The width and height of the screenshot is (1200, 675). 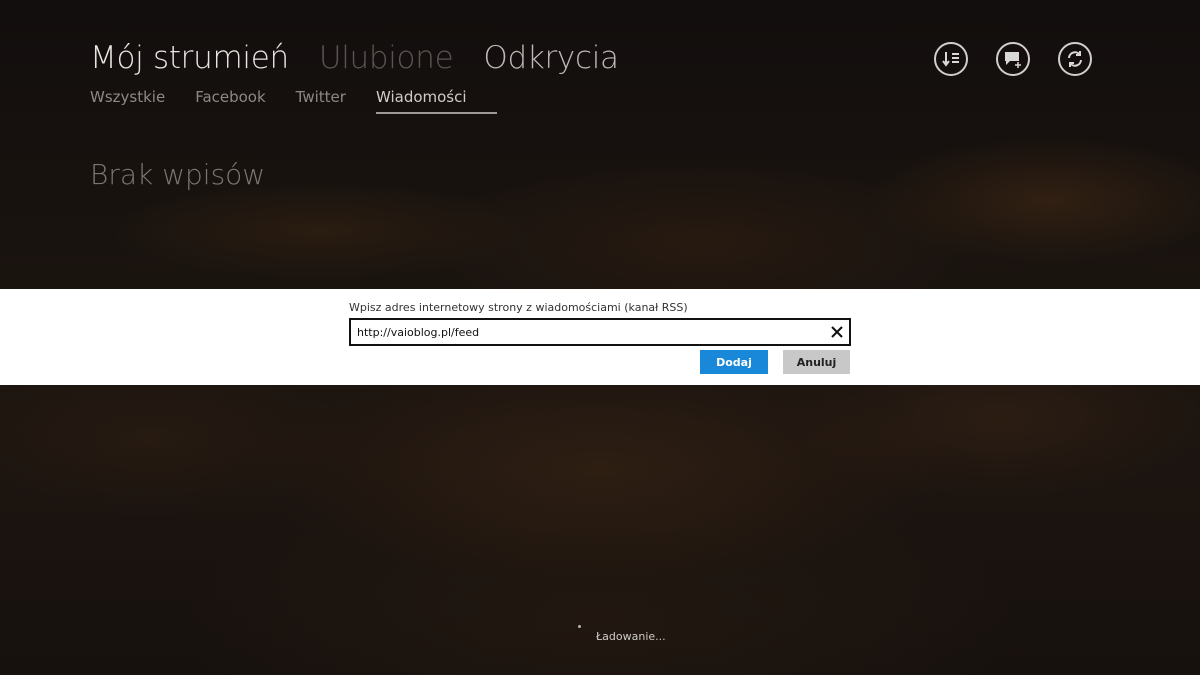 I want to click on refresh-button, so click(x=1075, y=59).